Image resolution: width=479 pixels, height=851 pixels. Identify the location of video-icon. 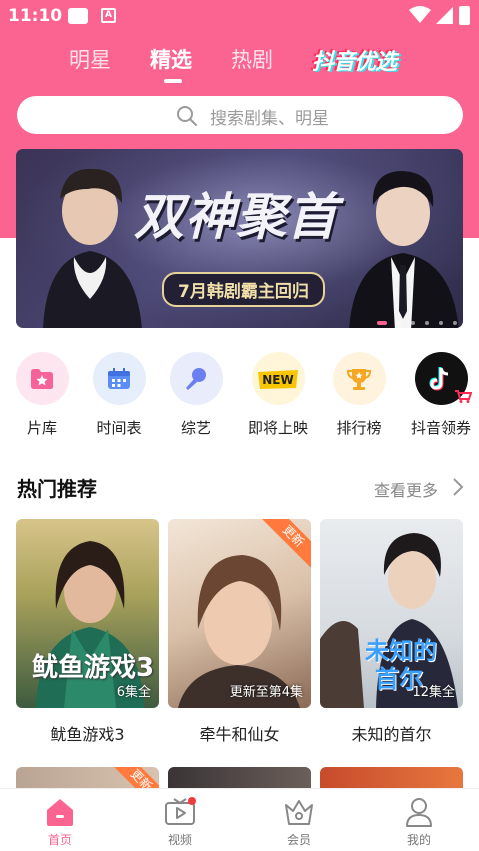
(180, 812).